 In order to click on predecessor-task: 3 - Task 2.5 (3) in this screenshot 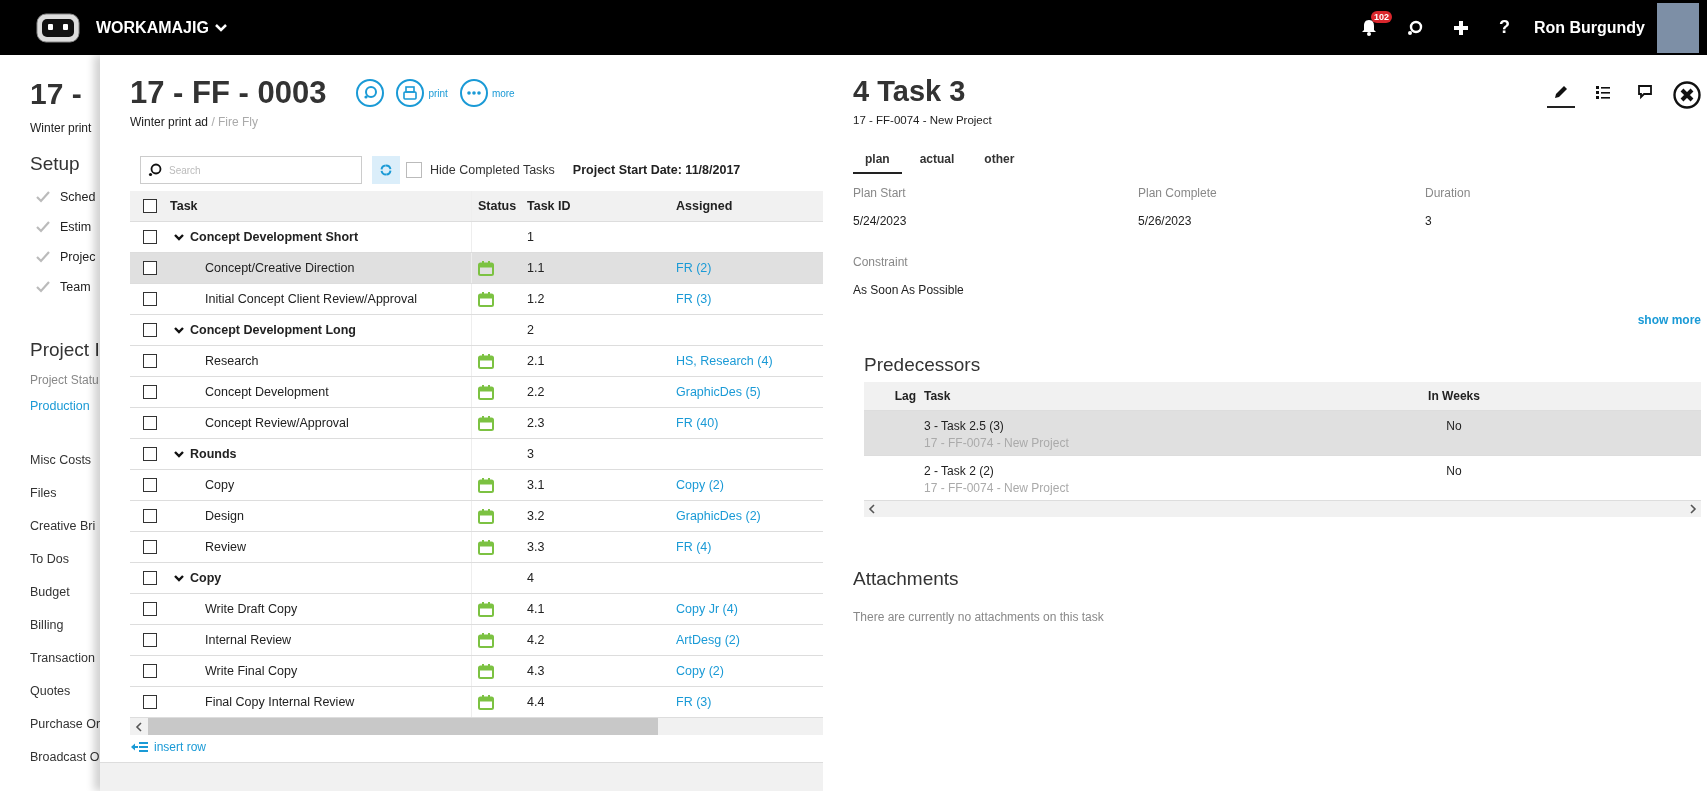, I will do `click(964, 426)`.